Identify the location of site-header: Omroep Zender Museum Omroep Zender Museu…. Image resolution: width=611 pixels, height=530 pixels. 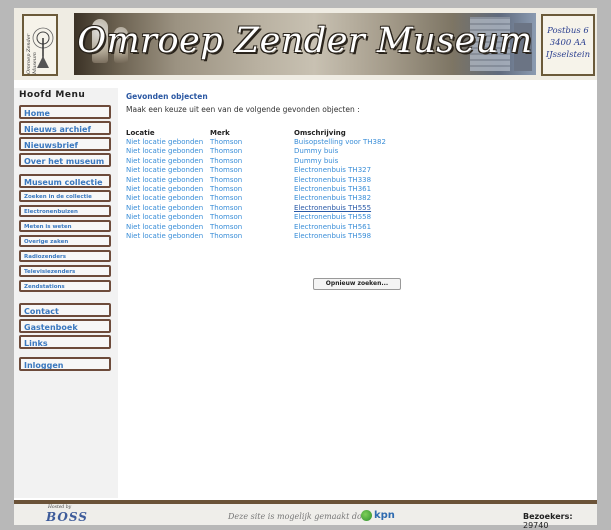
(305, 44).